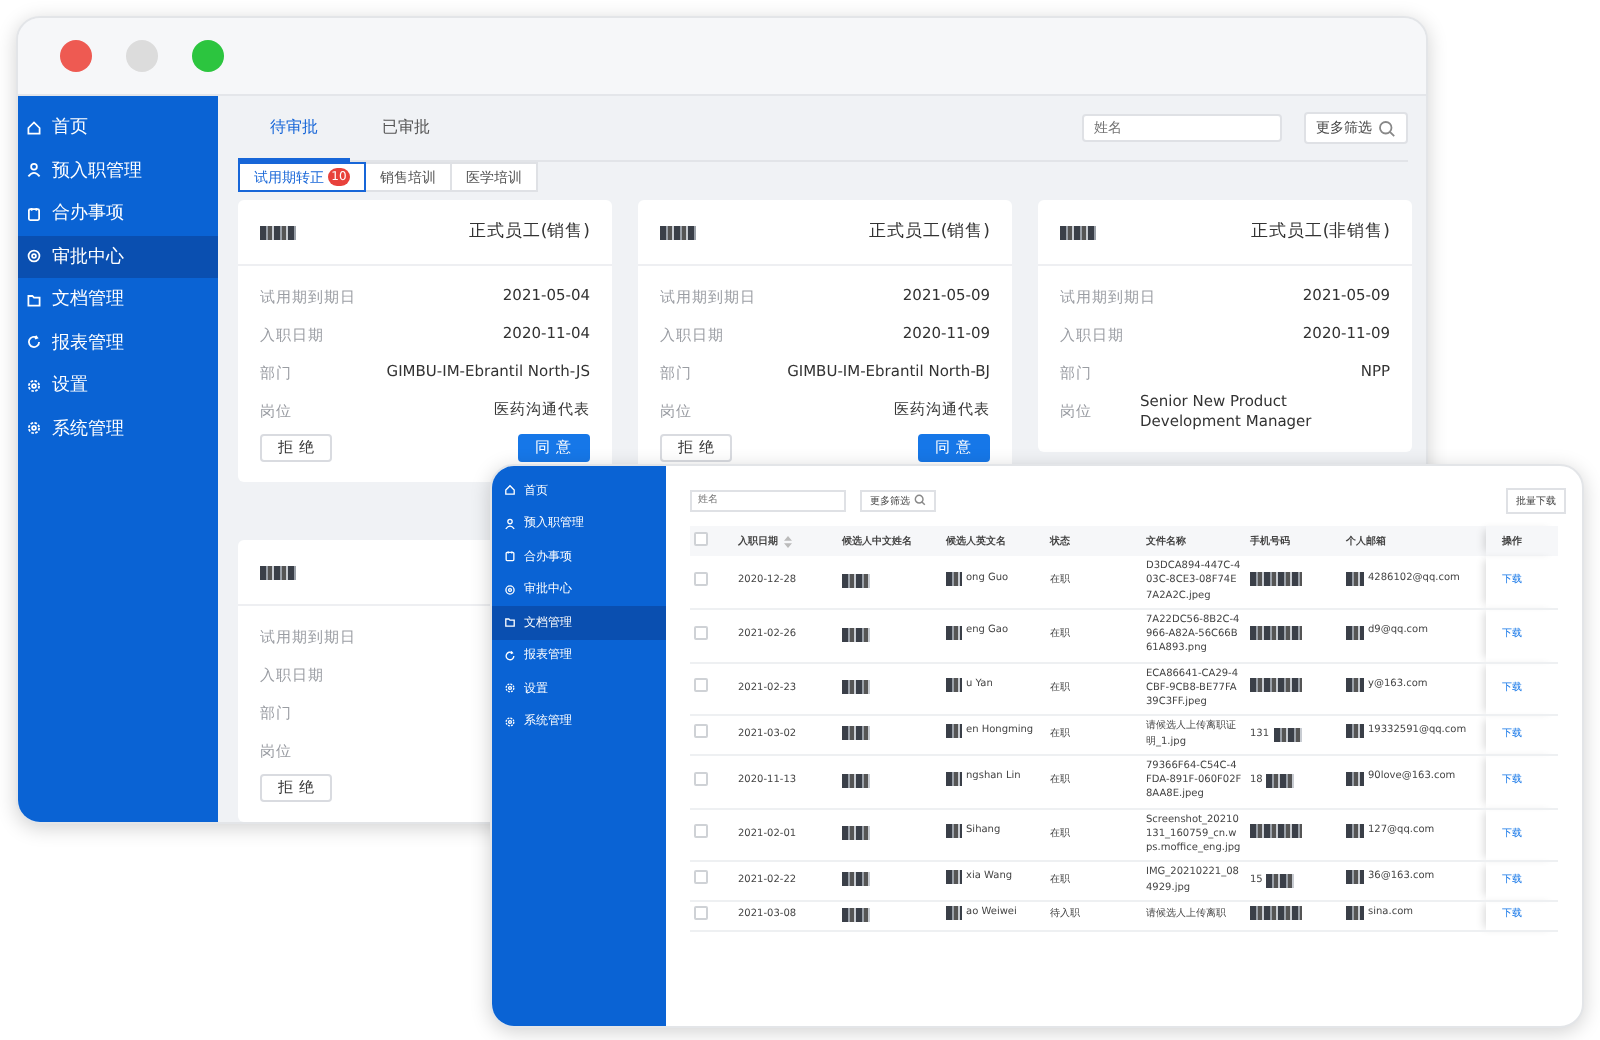 This screenshot has width=1600, height=1040. Describe the element at coordinates (142, 56) in the screenshot. I see `minimize-icon` at that location.